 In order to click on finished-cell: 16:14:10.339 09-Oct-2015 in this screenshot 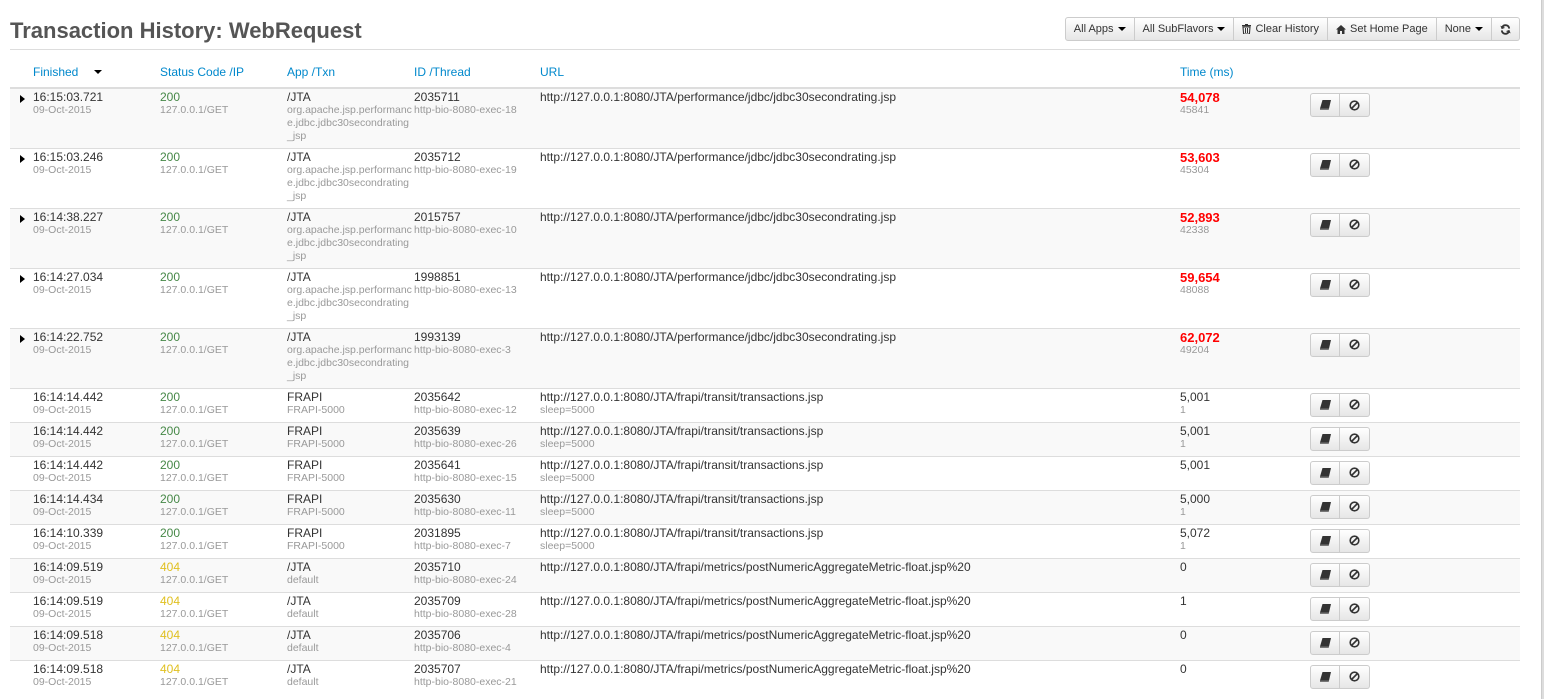, I will do `click(85, 540)`.